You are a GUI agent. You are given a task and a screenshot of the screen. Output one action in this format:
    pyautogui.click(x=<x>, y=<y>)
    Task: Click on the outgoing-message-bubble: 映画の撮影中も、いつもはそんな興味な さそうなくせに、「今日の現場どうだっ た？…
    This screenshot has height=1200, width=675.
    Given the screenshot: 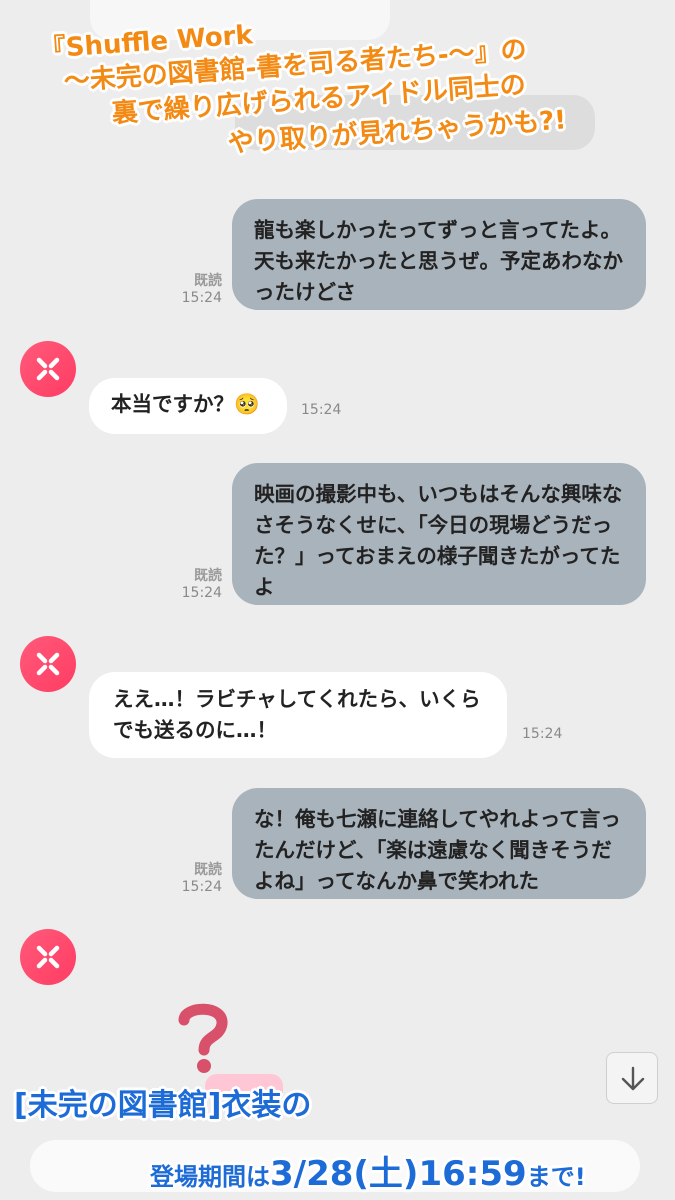 What is the action you would take?
    pyautogui.click(x=439, y=534)
    